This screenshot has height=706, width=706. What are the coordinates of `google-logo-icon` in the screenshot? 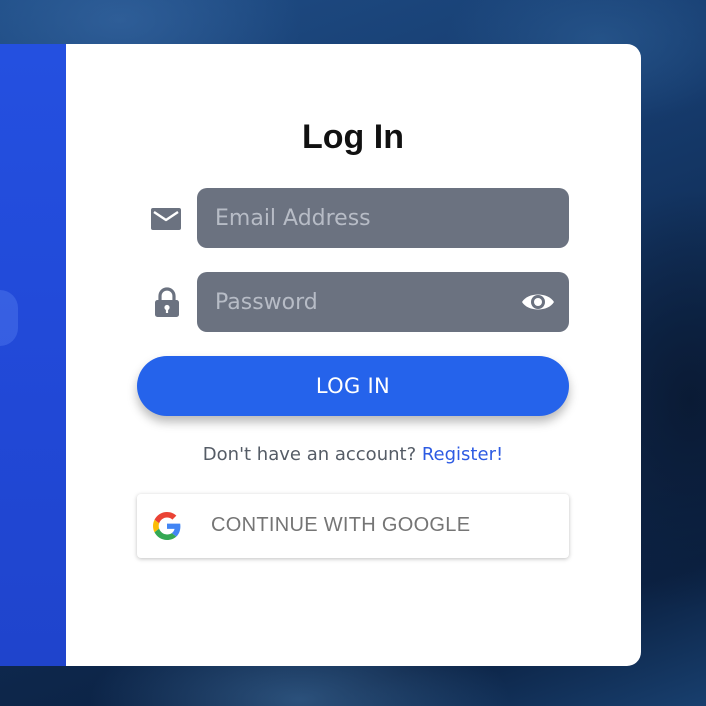 It's located at (167, 526).